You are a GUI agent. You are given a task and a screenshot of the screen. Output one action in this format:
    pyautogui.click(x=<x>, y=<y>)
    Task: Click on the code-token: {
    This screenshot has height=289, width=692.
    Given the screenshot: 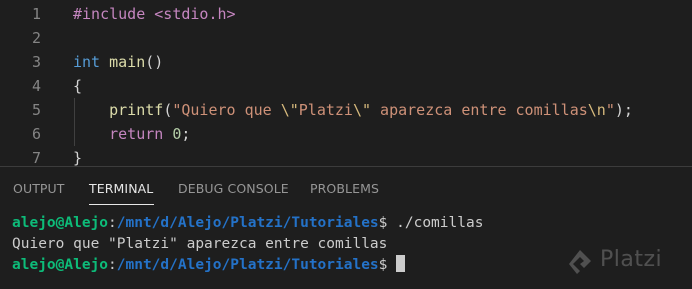 What is the action you would take?
    pyautogui.click(x=78, y=86)
    